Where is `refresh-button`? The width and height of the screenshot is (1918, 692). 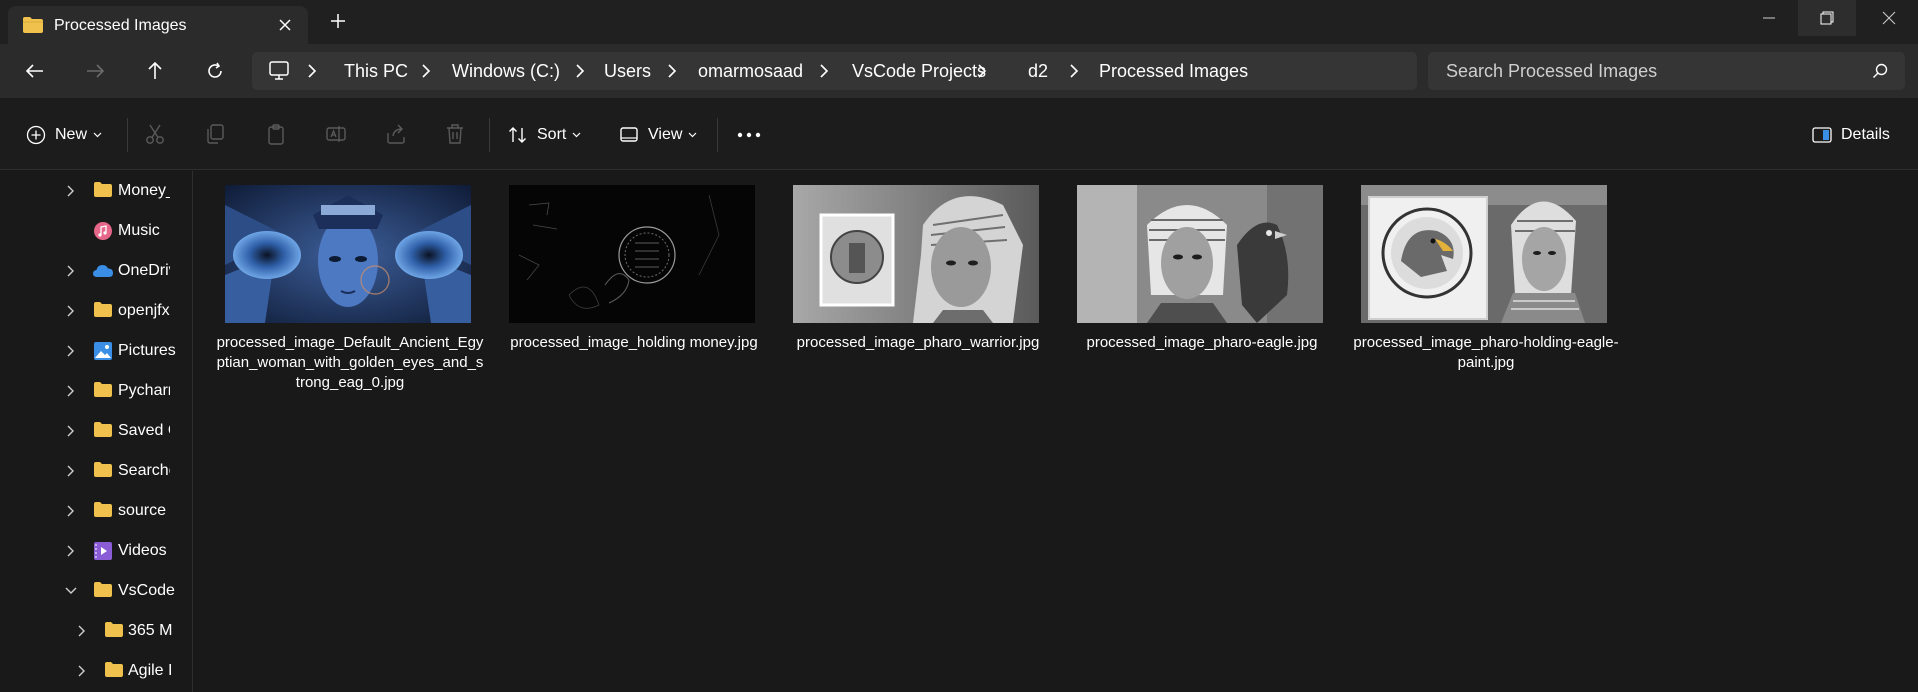
refresh-button is located at coordinates (215, 71).